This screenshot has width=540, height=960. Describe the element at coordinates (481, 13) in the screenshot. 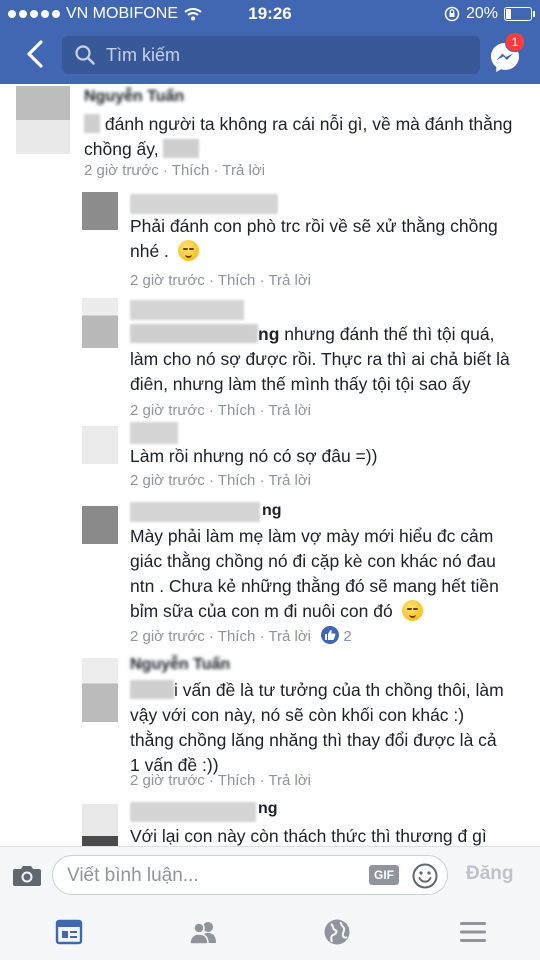

I see `battery-percent: 20%` at that location.